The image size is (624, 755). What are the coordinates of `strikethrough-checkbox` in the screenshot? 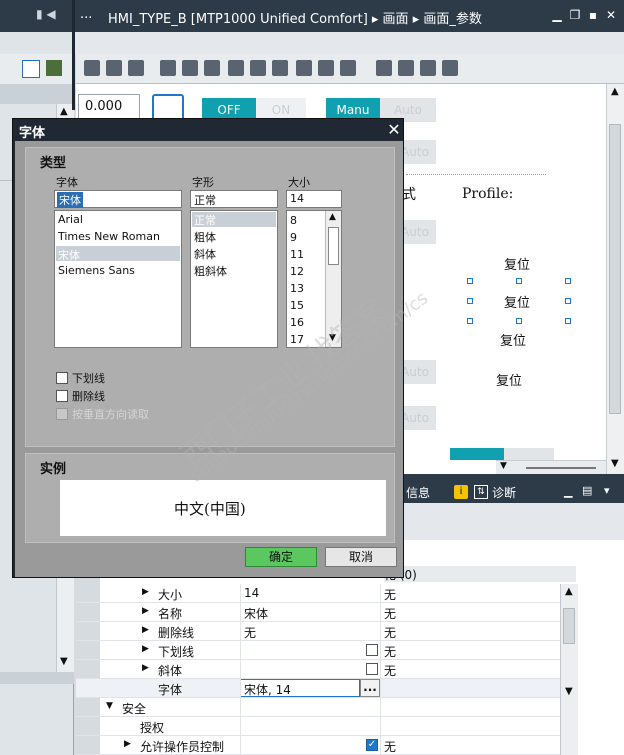 It's located at (62, 396).